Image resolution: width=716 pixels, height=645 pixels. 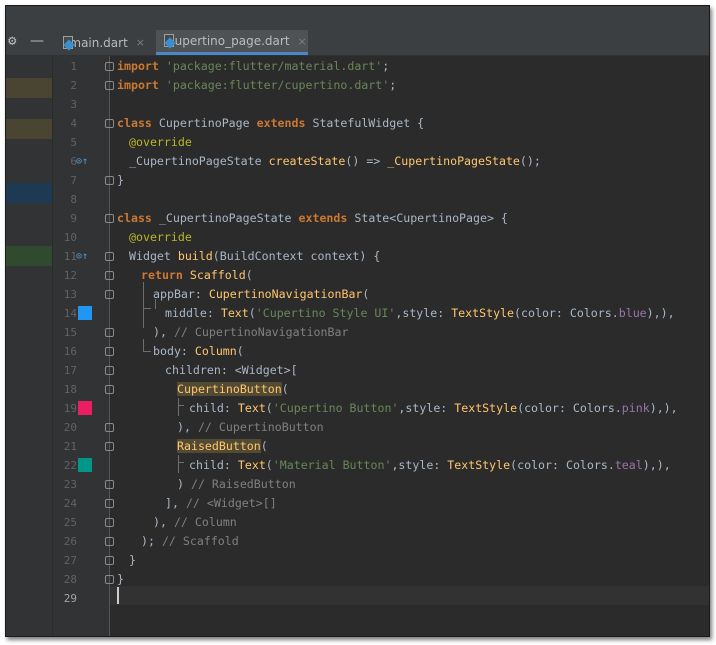 I want to click on line-number: 6, so click(x=73, y=161).